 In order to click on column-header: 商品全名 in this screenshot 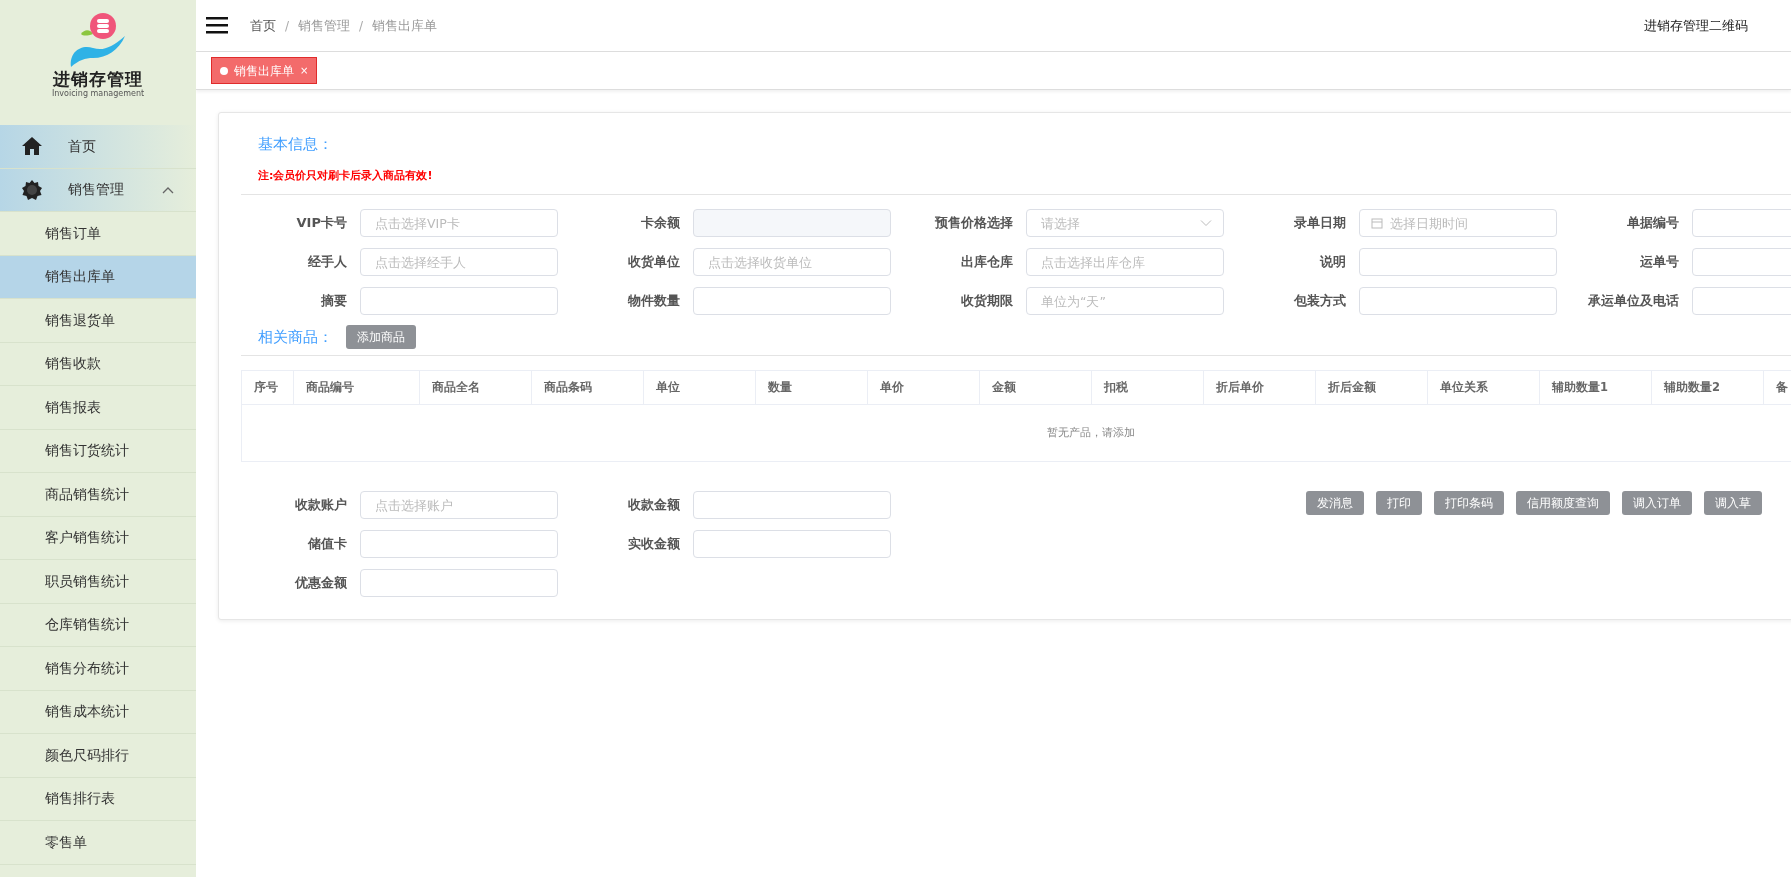, I will do `click(476, 387)`.